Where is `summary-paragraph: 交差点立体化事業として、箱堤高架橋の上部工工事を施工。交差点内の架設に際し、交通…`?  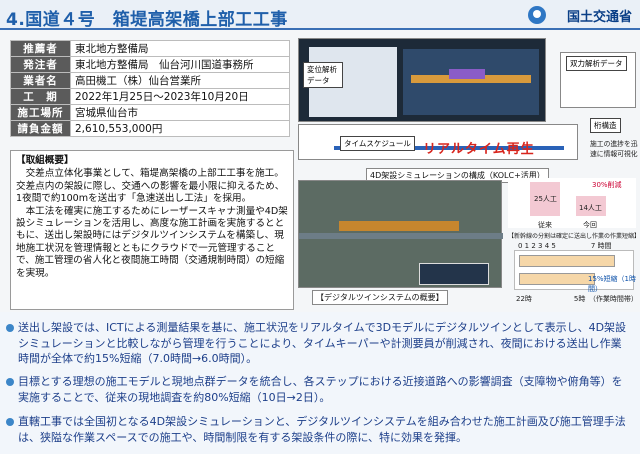 summary-paragraph: 交差点立体化事業として、箱堤高架橋の上部工工事を施工。交差点内の架設に際し、交通… is located at coordinates (150, 186).